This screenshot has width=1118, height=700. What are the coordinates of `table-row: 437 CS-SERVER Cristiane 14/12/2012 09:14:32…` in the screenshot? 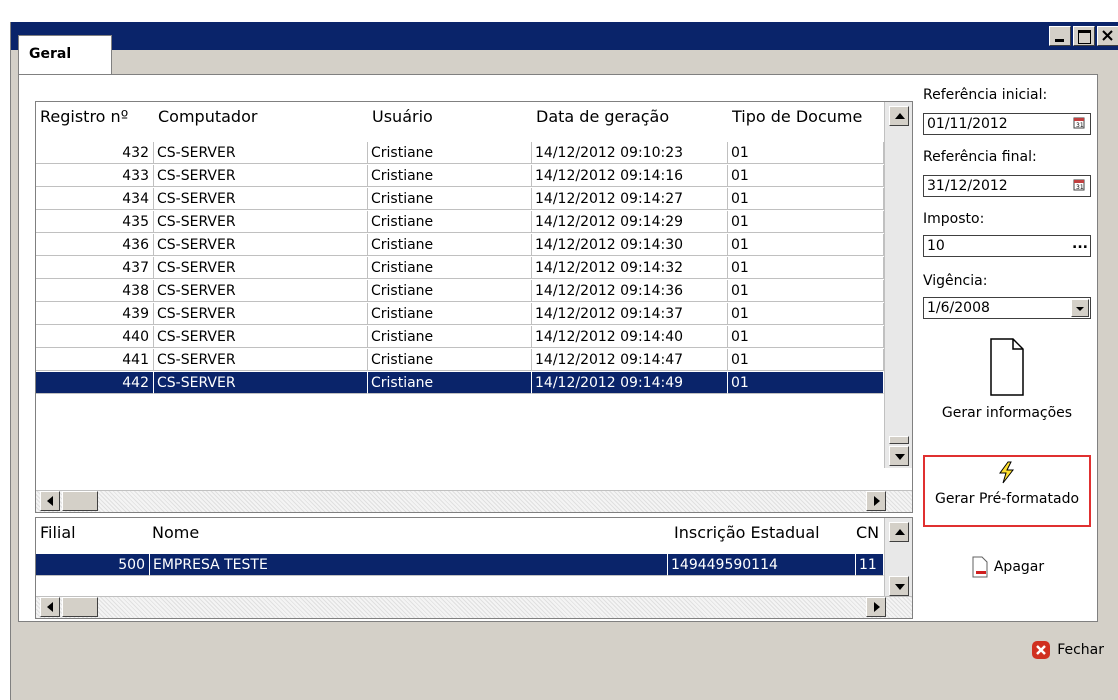 It's located at (460, 268).